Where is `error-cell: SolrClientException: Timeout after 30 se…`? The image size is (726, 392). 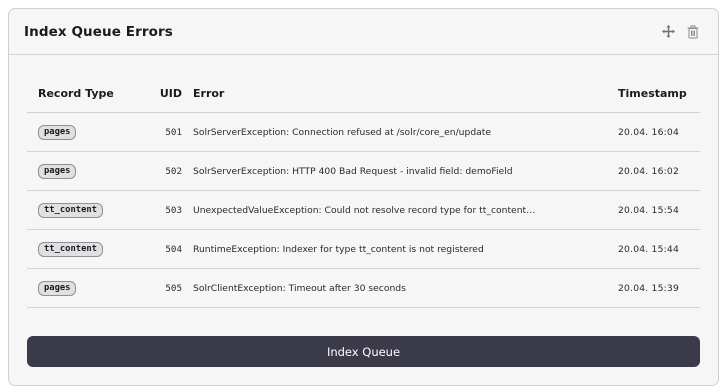
error-cell: SolrClientException: Timeout after 30 se… is located at coordinates (405, 288).